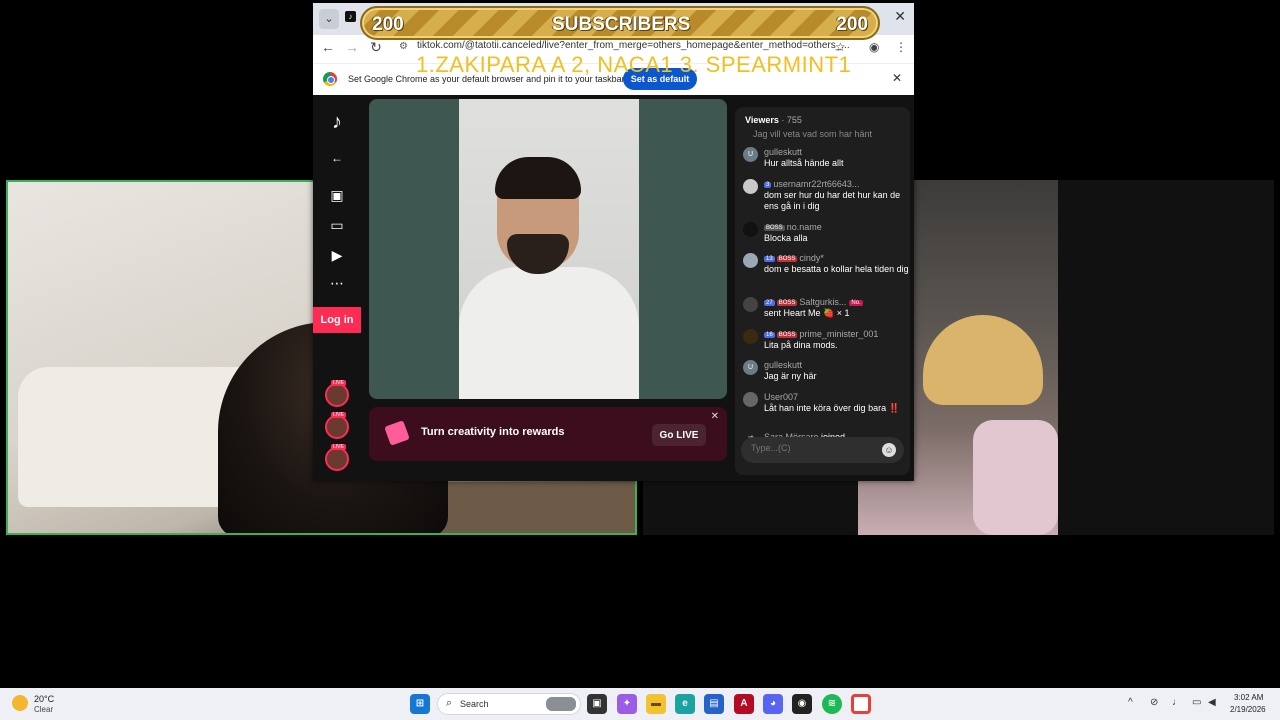 The height and width of the screenshot is (720, 1280). I want to click on adobe-icon: A, so click(744, 704).